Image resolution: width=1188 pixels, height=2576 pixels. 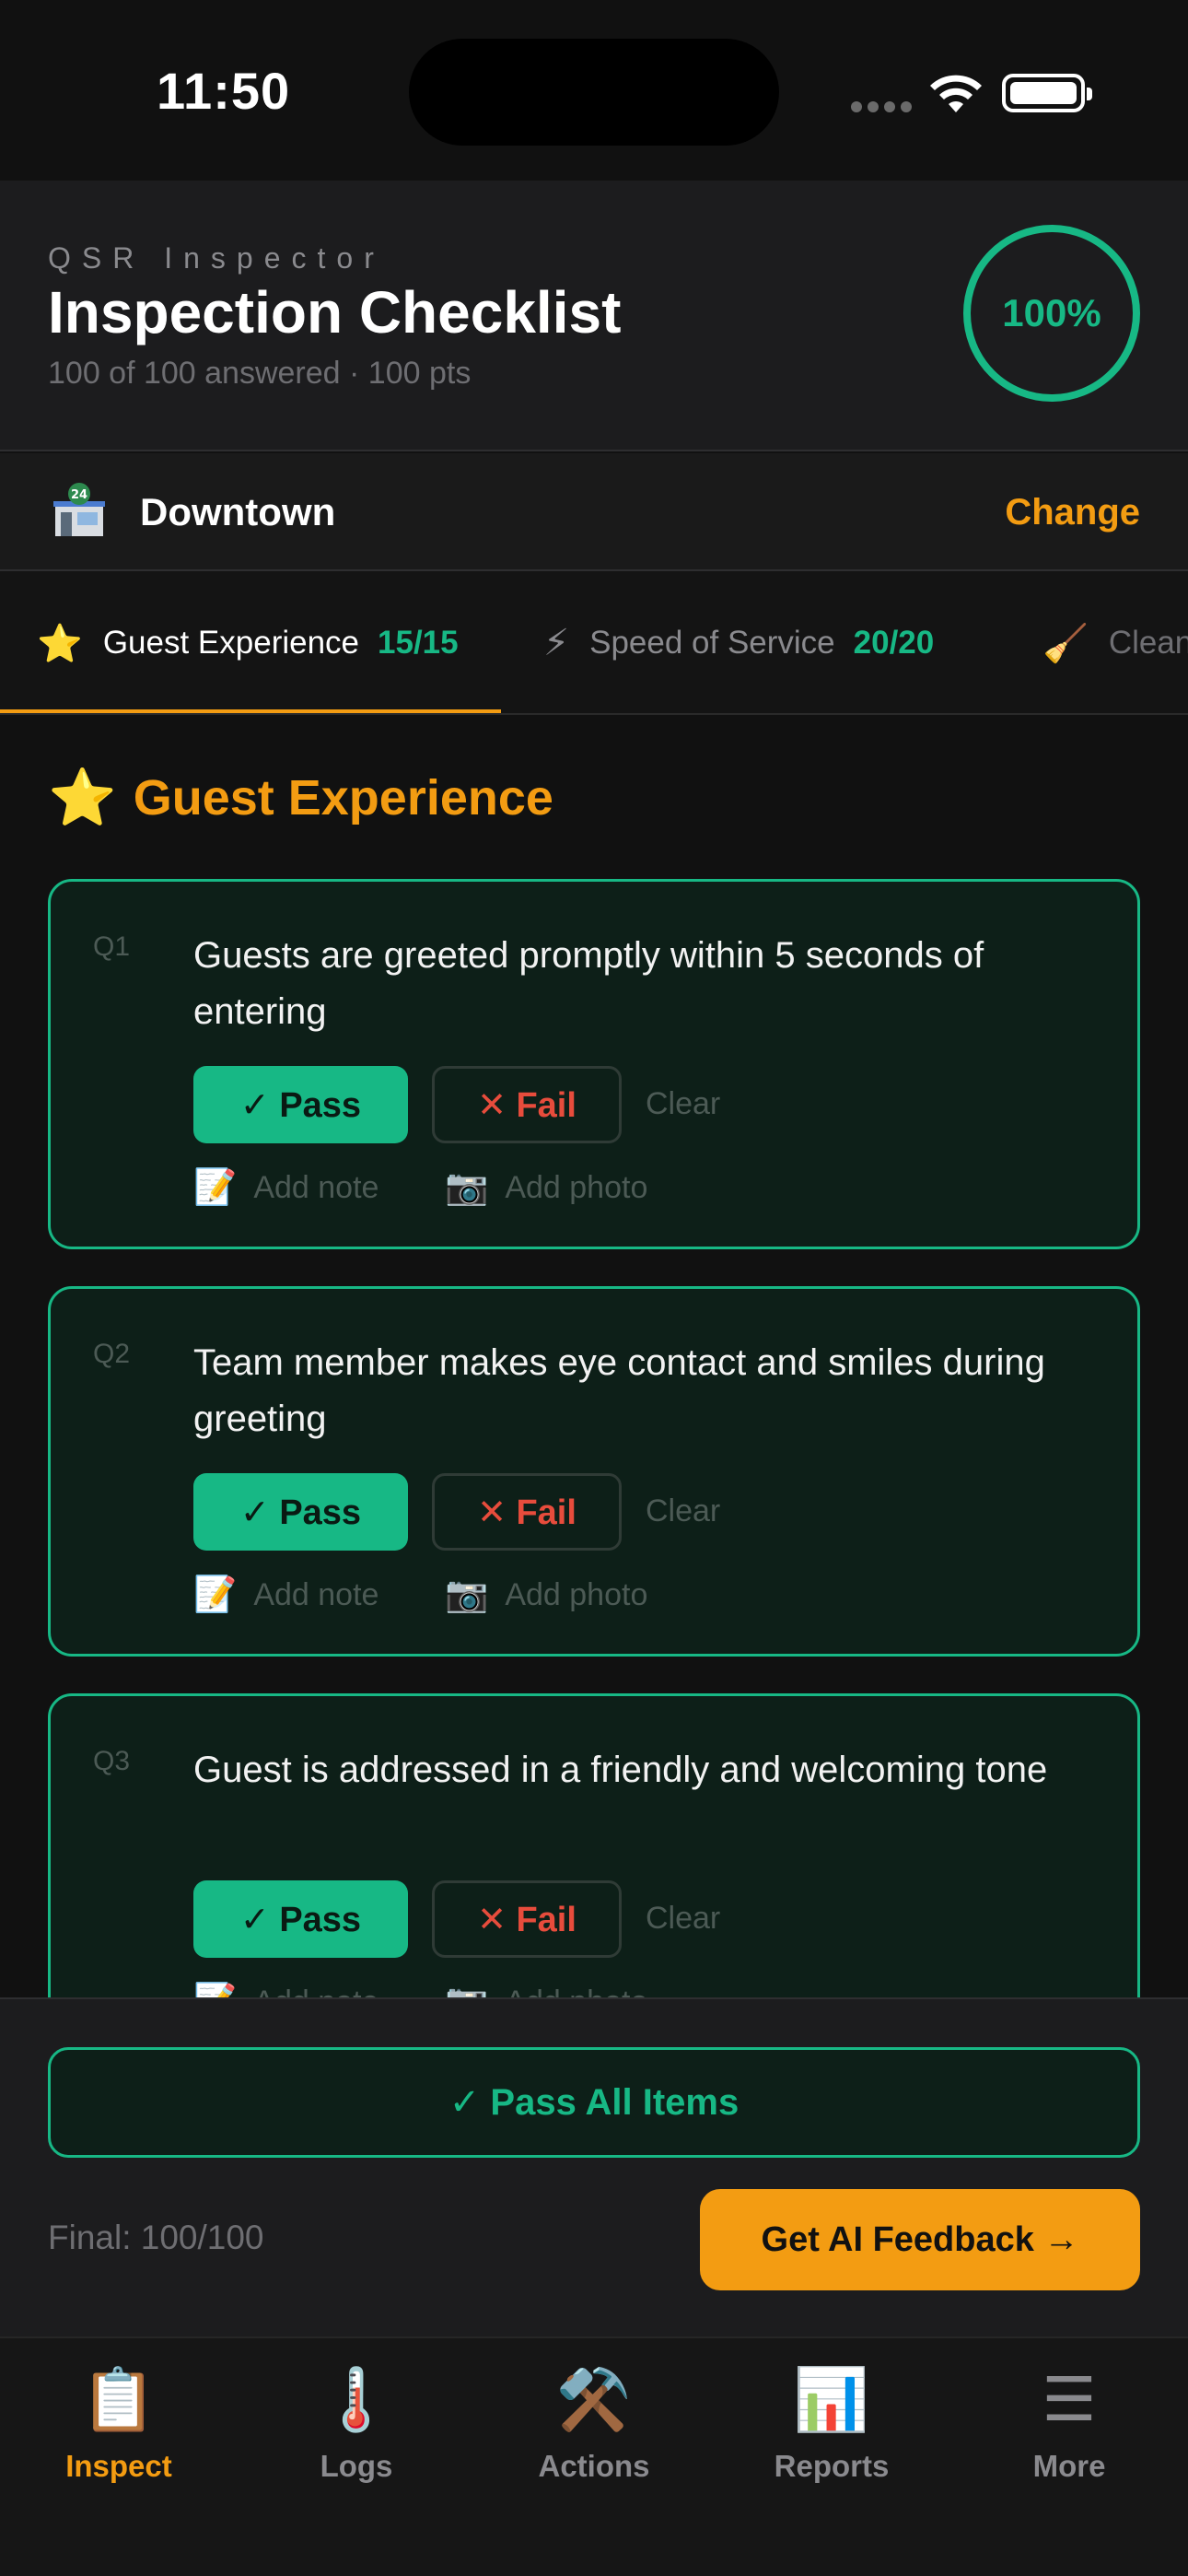 I want to click on pass-all-button: ✓ Pass All Items, so click(x=594, y=2102).